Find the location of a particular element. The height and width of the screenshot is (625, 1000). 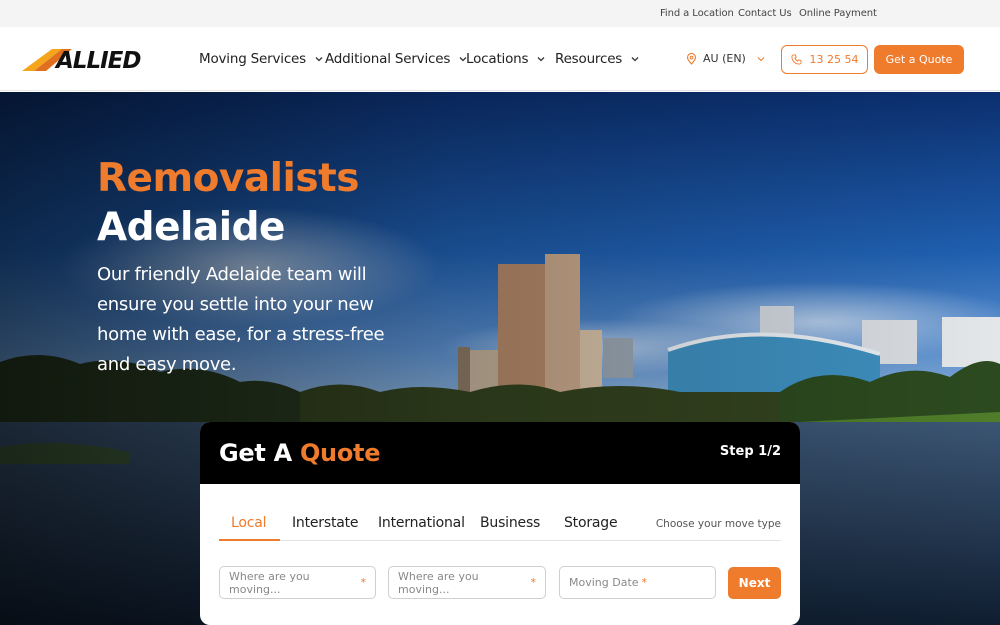

tab-local: Local is located at coordinates (248, 523).